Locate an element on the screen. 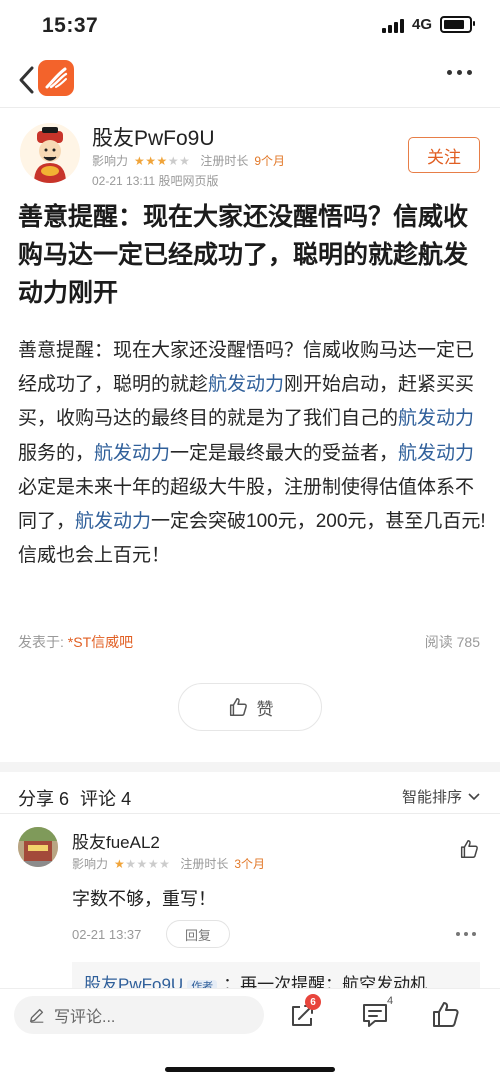  body-text: 一定是最终最大的受益者， is located at coordinates (284, 453).